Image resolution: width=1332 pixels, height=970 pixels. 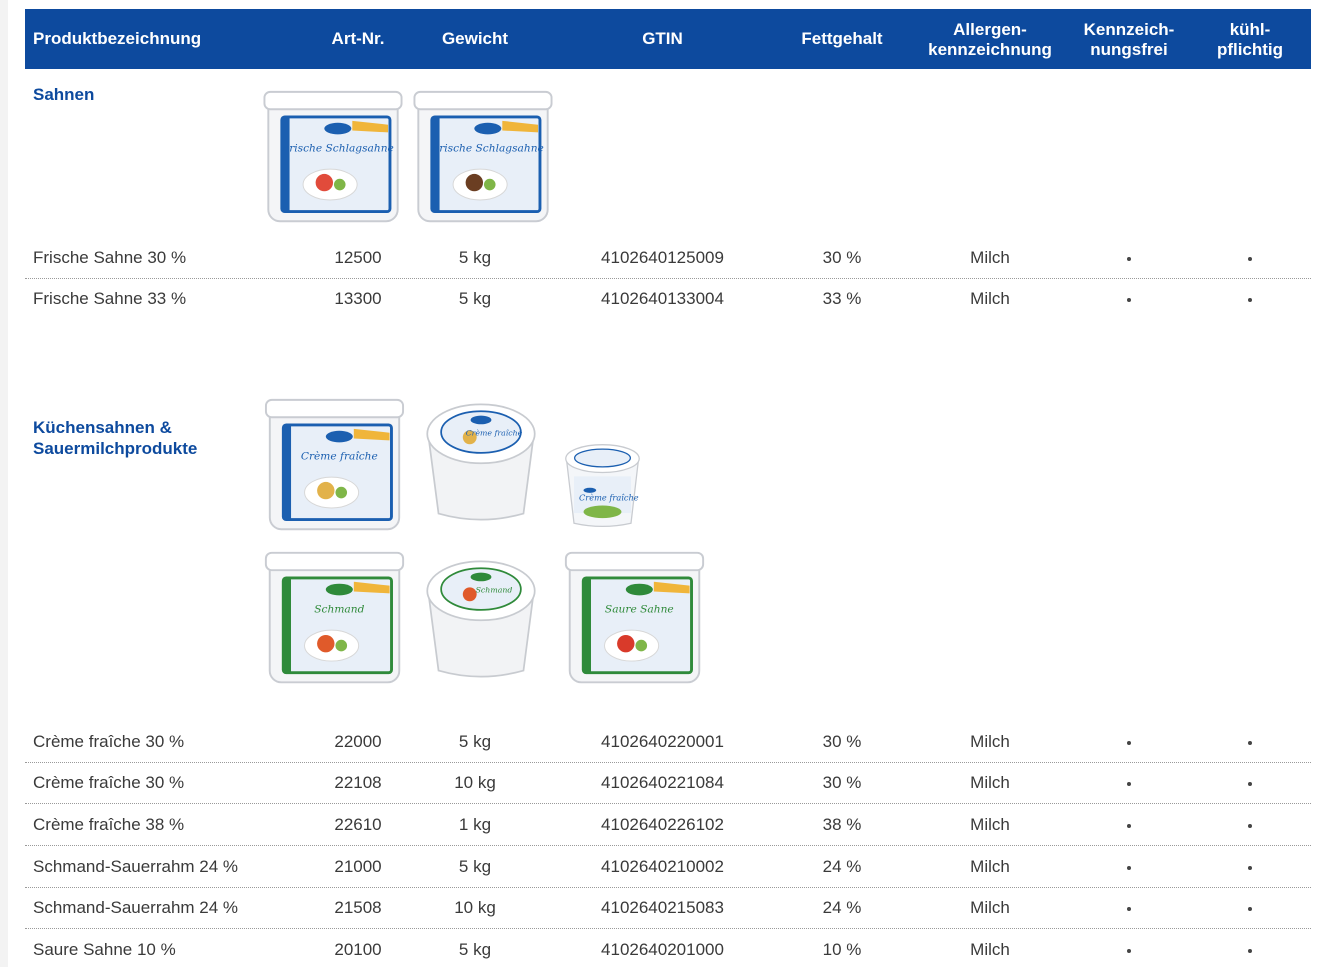 What do you see at coordinates (358, 38) in the screenshot?
I see `header-art-nr: Art-Nr.` at bounding box center [358, 38].